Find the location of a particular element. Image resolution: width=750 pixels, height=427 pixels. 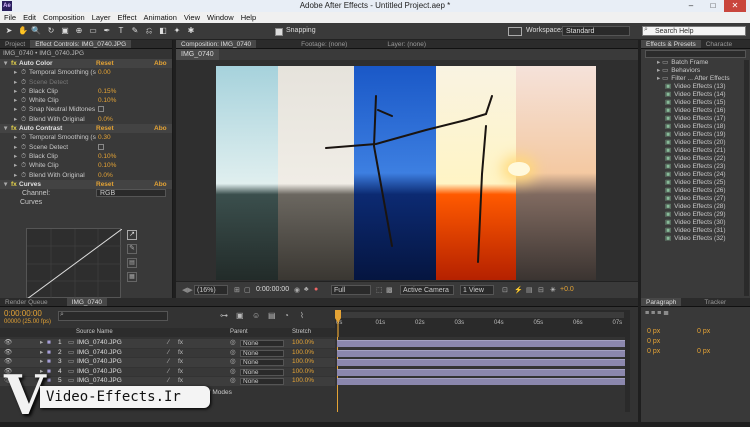

tab-composition: Composition: IMG_0740 is located at coordinates (216, 44).